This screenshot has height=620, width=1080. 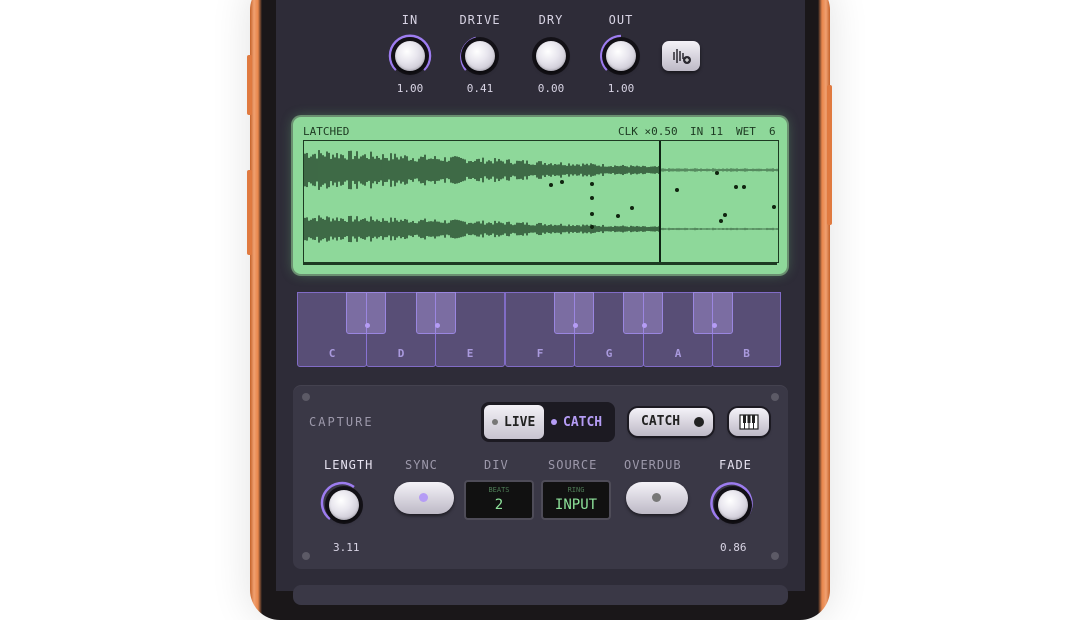 I want to click on display-baseline, so click(x=540, y=264).